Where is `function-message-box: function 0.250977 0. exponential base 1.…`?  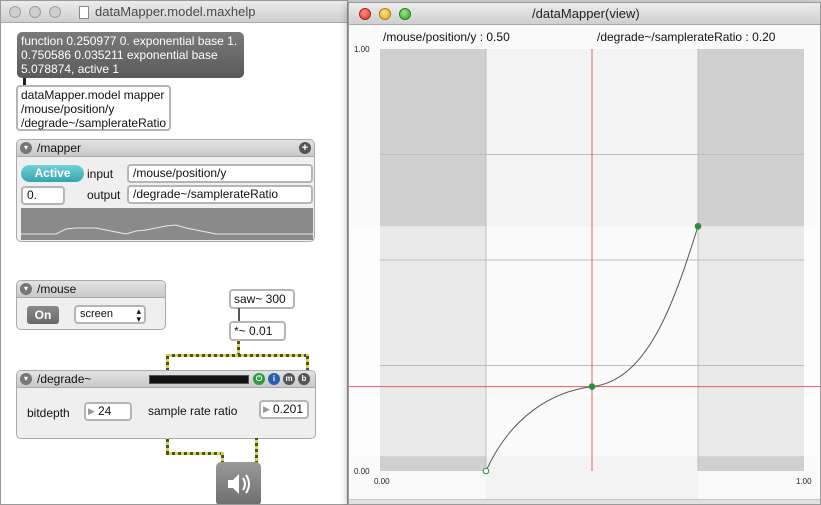 function-message-box: function 0.250977 0. exponential base 1.… is located at coordinates (130, 55).